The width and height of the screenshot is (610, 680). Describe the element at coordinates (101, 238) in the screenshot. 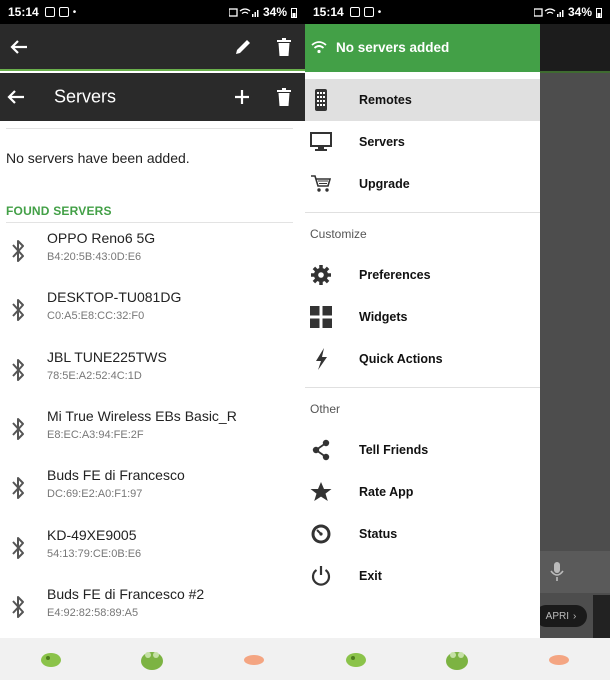

I see `device-name: OPPO Reno6 5G` at that location.